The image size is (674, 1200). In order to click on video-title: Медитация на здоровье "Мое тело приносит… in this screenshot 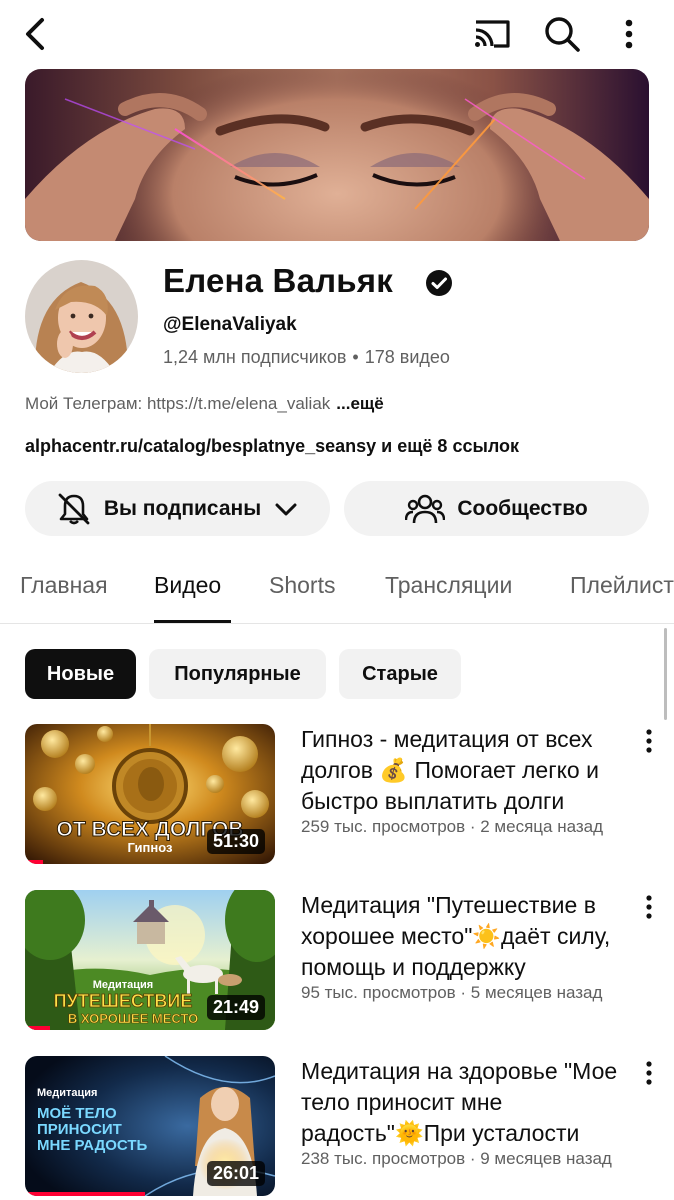, I will do `click(466, 1102)`.